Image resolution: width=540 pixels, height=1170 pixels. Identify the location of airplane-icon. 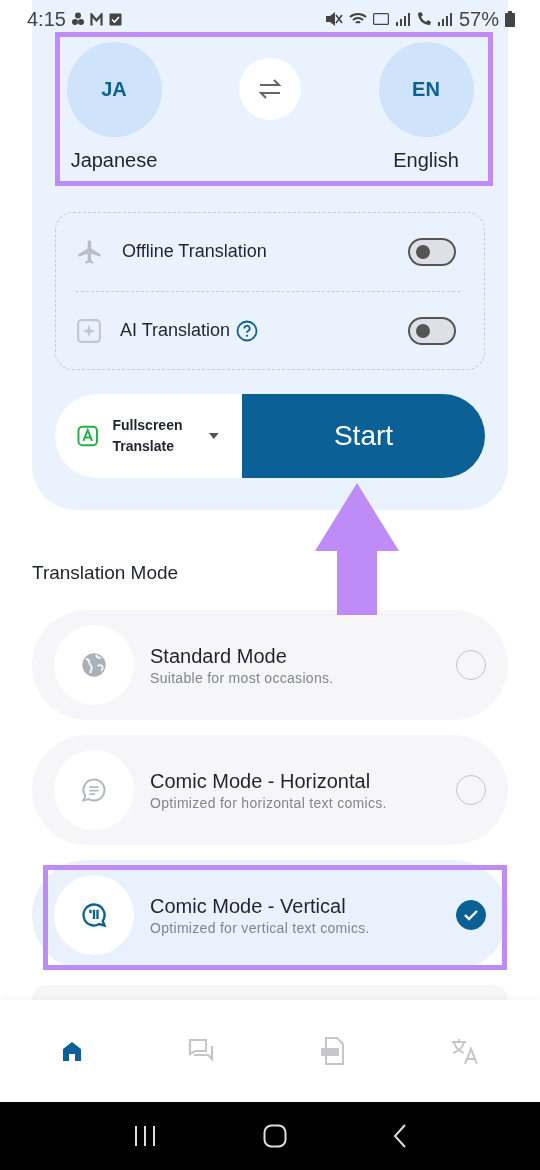
(90, 251).